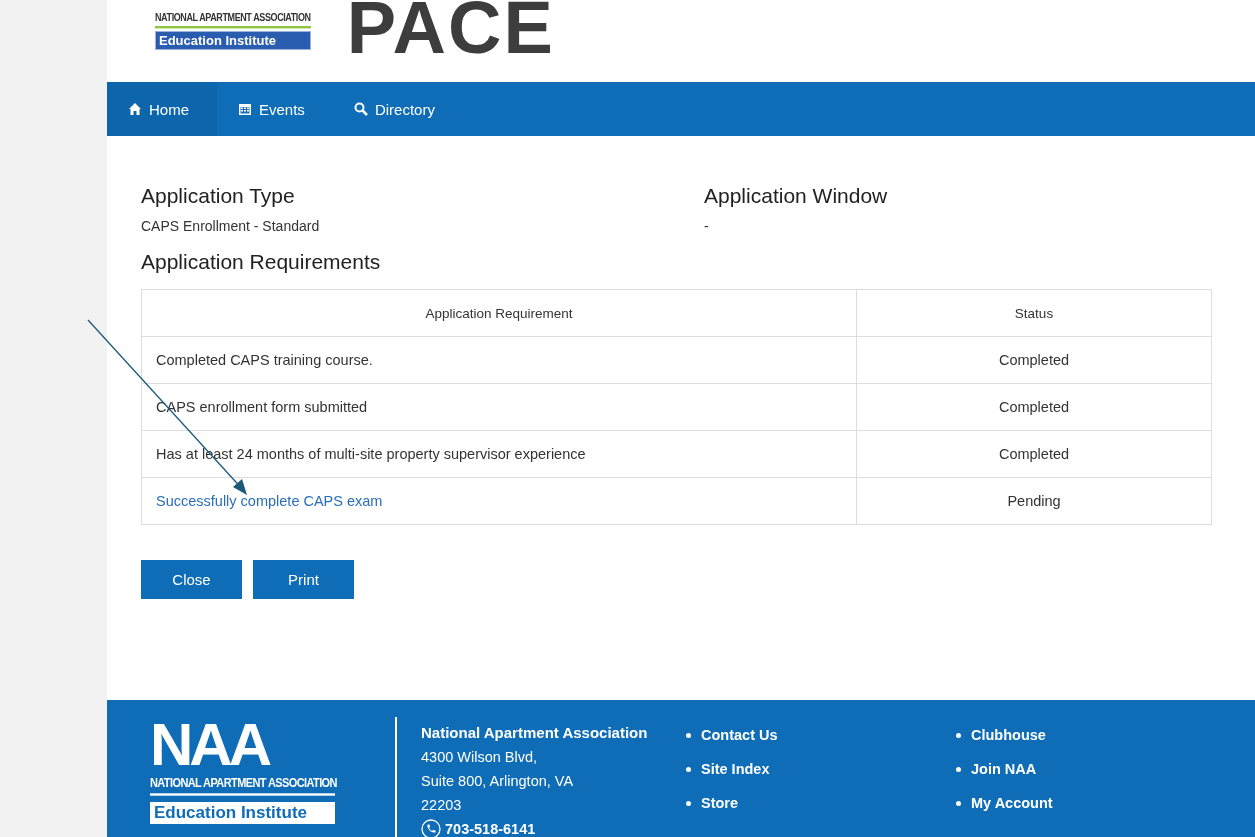  Describe the element at coordinates (535, 733) in the screenshot. I see `org-name: National Apartment Association` at that location.